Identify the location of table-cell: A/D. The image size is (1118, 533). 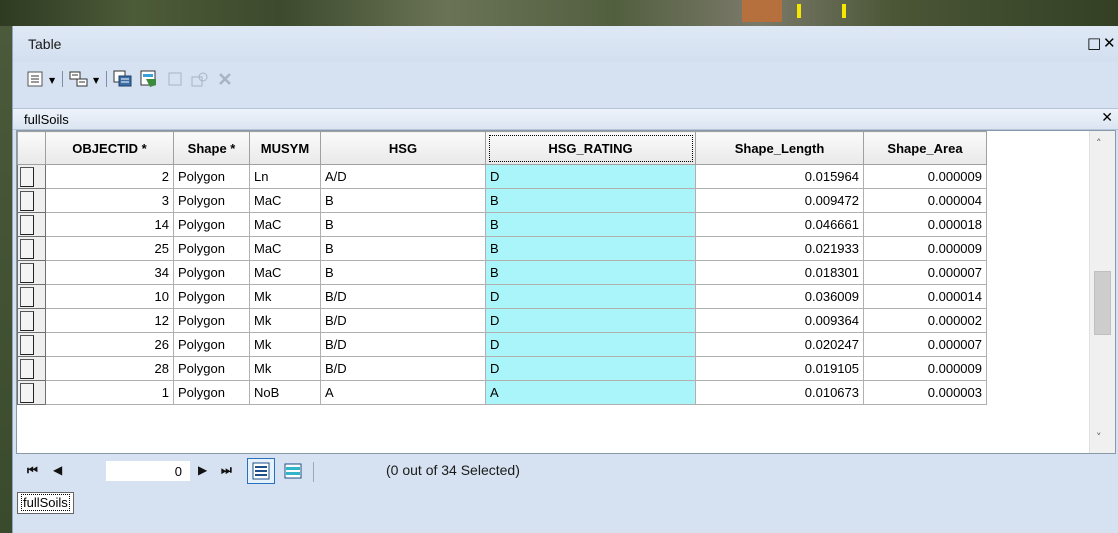
(403, 176).